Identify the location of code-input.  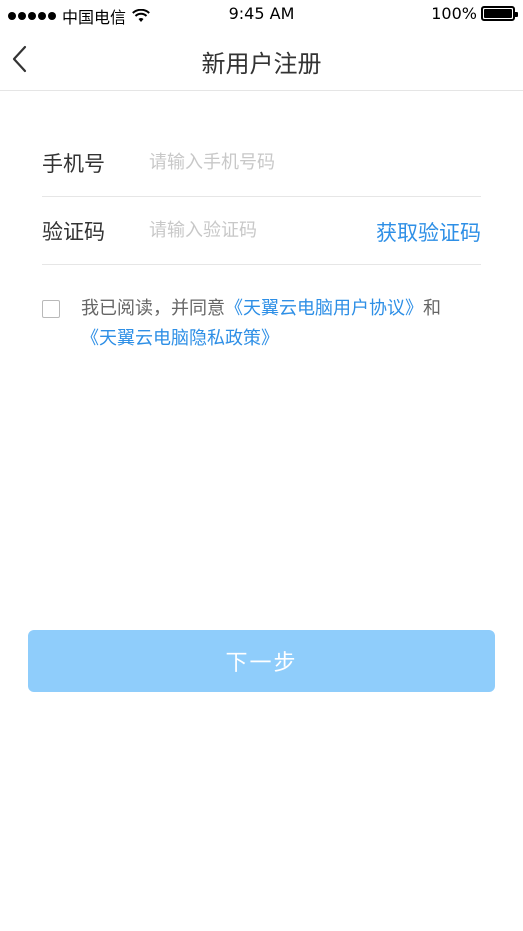
(254, 230).